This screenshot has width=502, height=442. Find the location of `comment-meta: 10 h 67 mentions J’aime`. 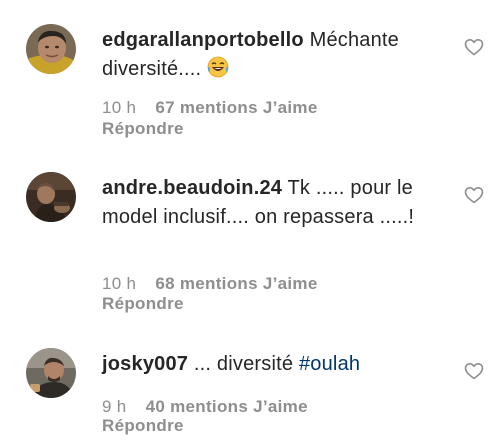

comment-meta: 10 h 67 mentions J’aime is located at coordinates (210, 107).